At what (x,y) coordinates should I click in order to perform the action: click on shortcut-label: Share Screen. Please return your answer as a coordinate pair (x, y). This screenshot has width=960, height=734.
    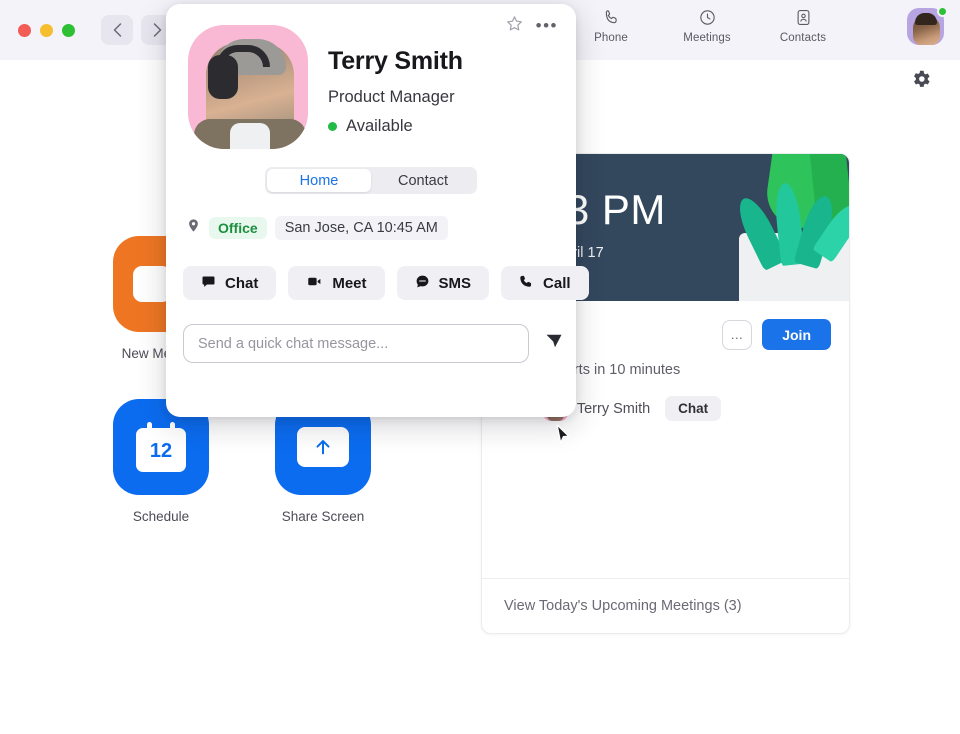
    Looking at the image, I should click on (323, 516).